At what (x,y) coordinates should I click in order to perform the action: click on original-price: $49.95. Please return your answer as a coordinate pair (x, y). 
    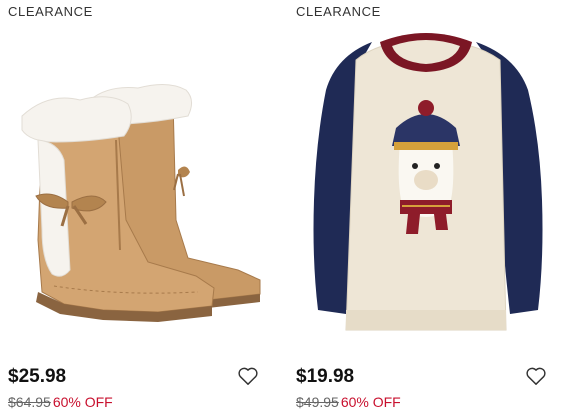
    Looking at the image, I should click on (317, 402).